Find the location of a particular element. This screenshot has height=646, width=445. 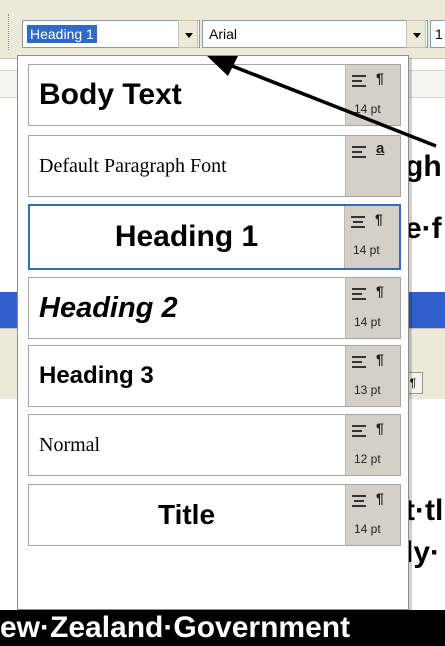

style-name: Normal is located at coordinates (70, 444).